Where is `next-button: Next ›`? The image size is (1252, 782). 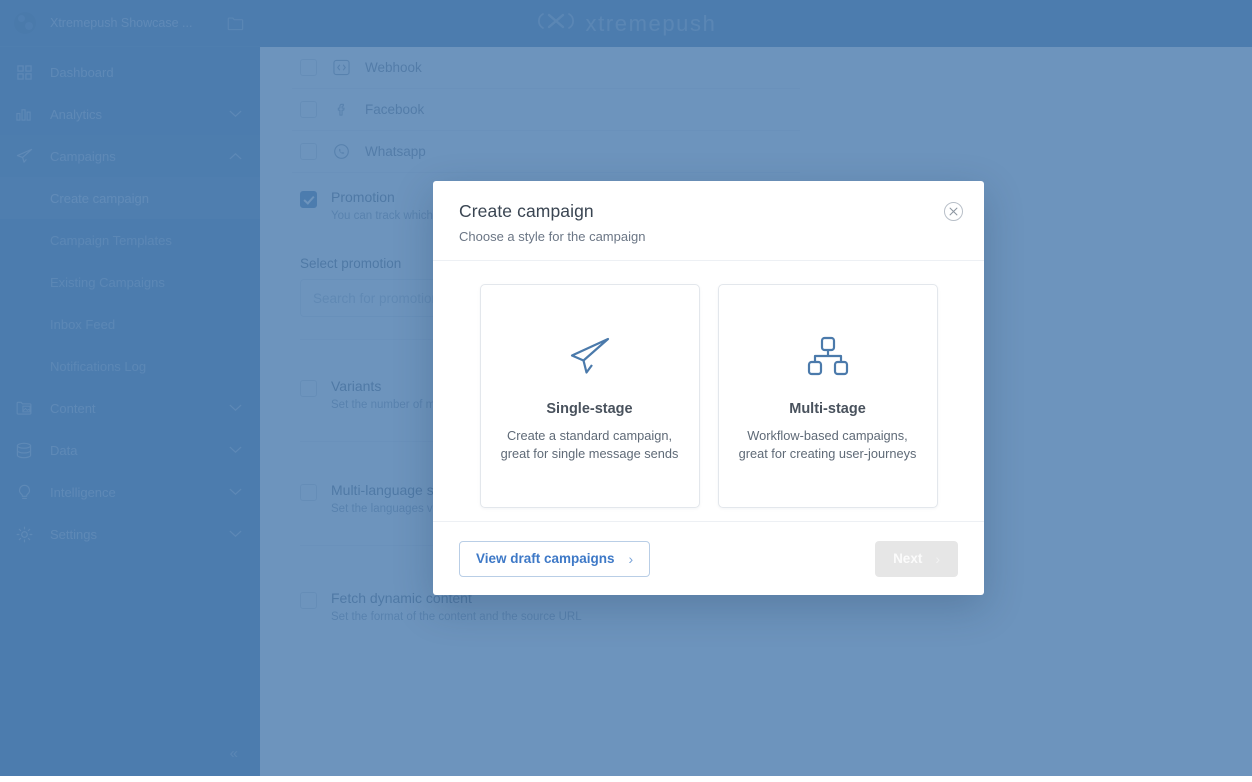 next-button: Next › is located at coordinates (916, 558).